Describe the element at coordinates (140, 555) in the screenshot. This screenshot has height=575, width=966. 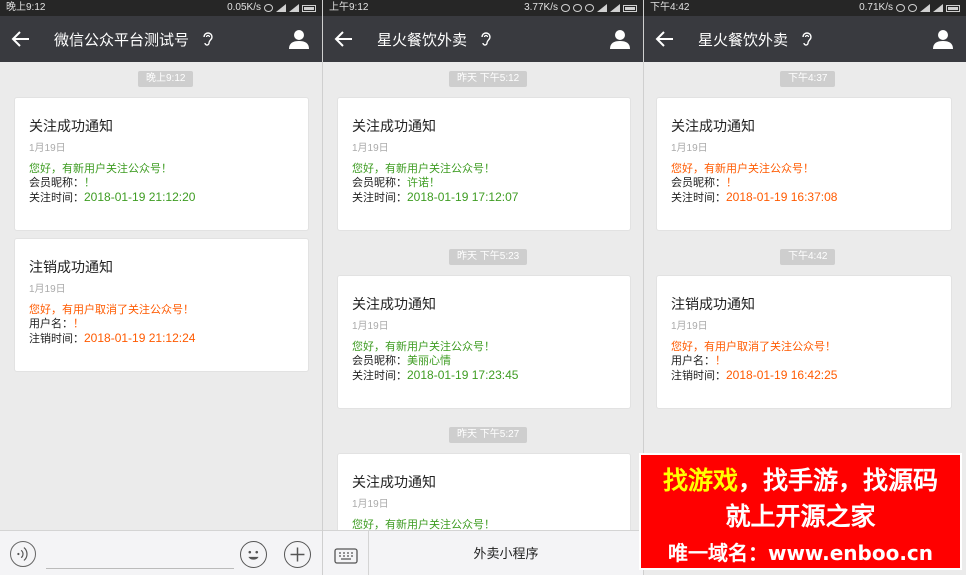
I see `message-input` at that location.